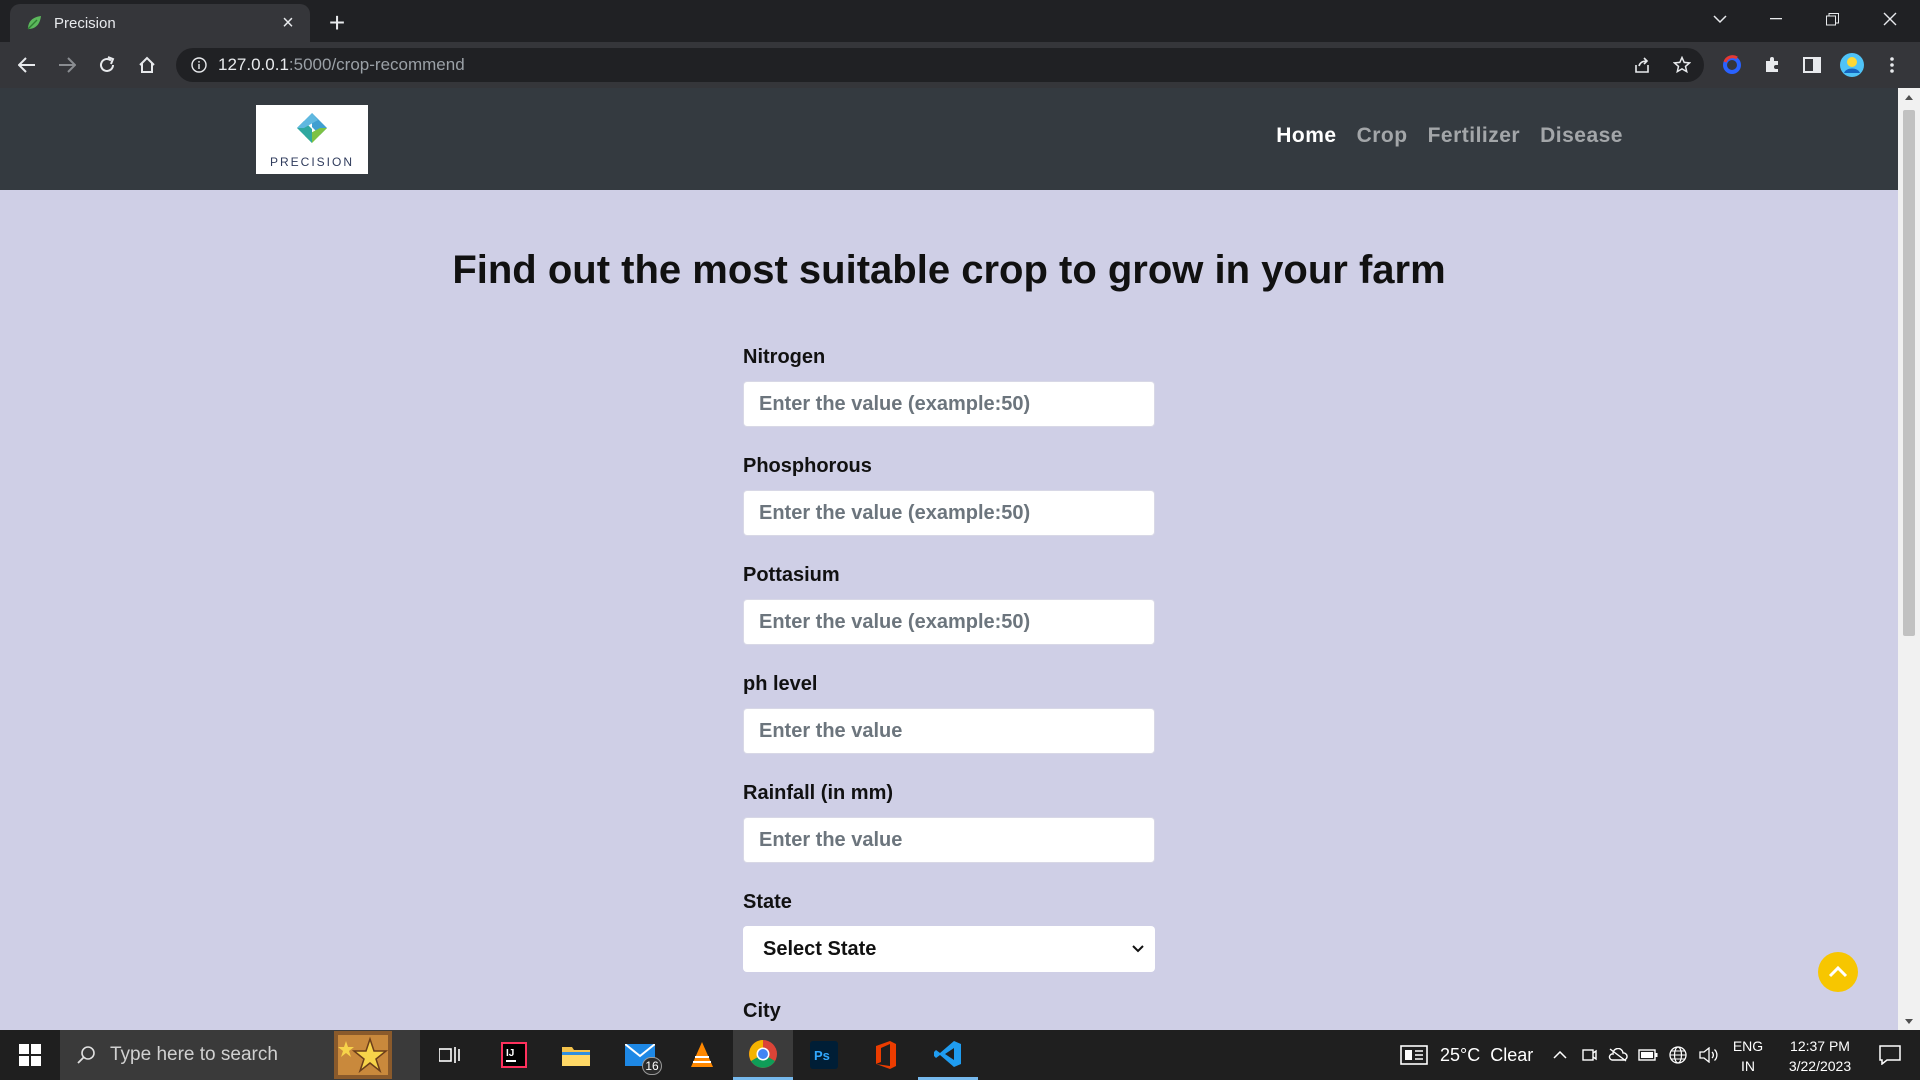  What do you see at coordinates (767, 902) in the screenshot?
I see `state-label: State` at bounding box center [767, 902].